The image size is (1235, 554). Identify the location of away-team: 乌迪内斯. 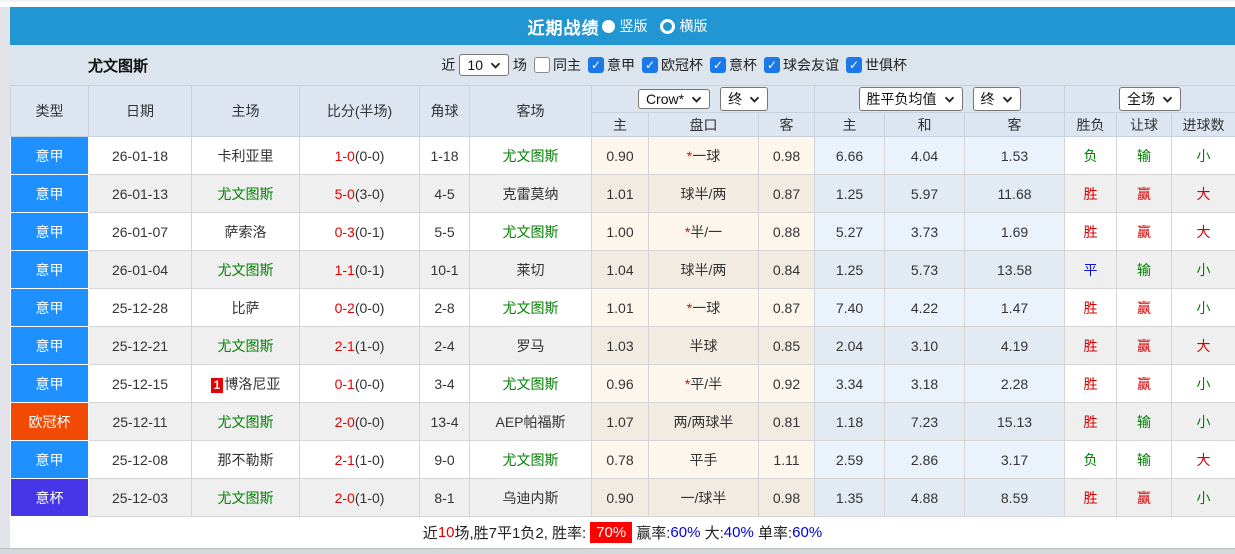
(531, 498).